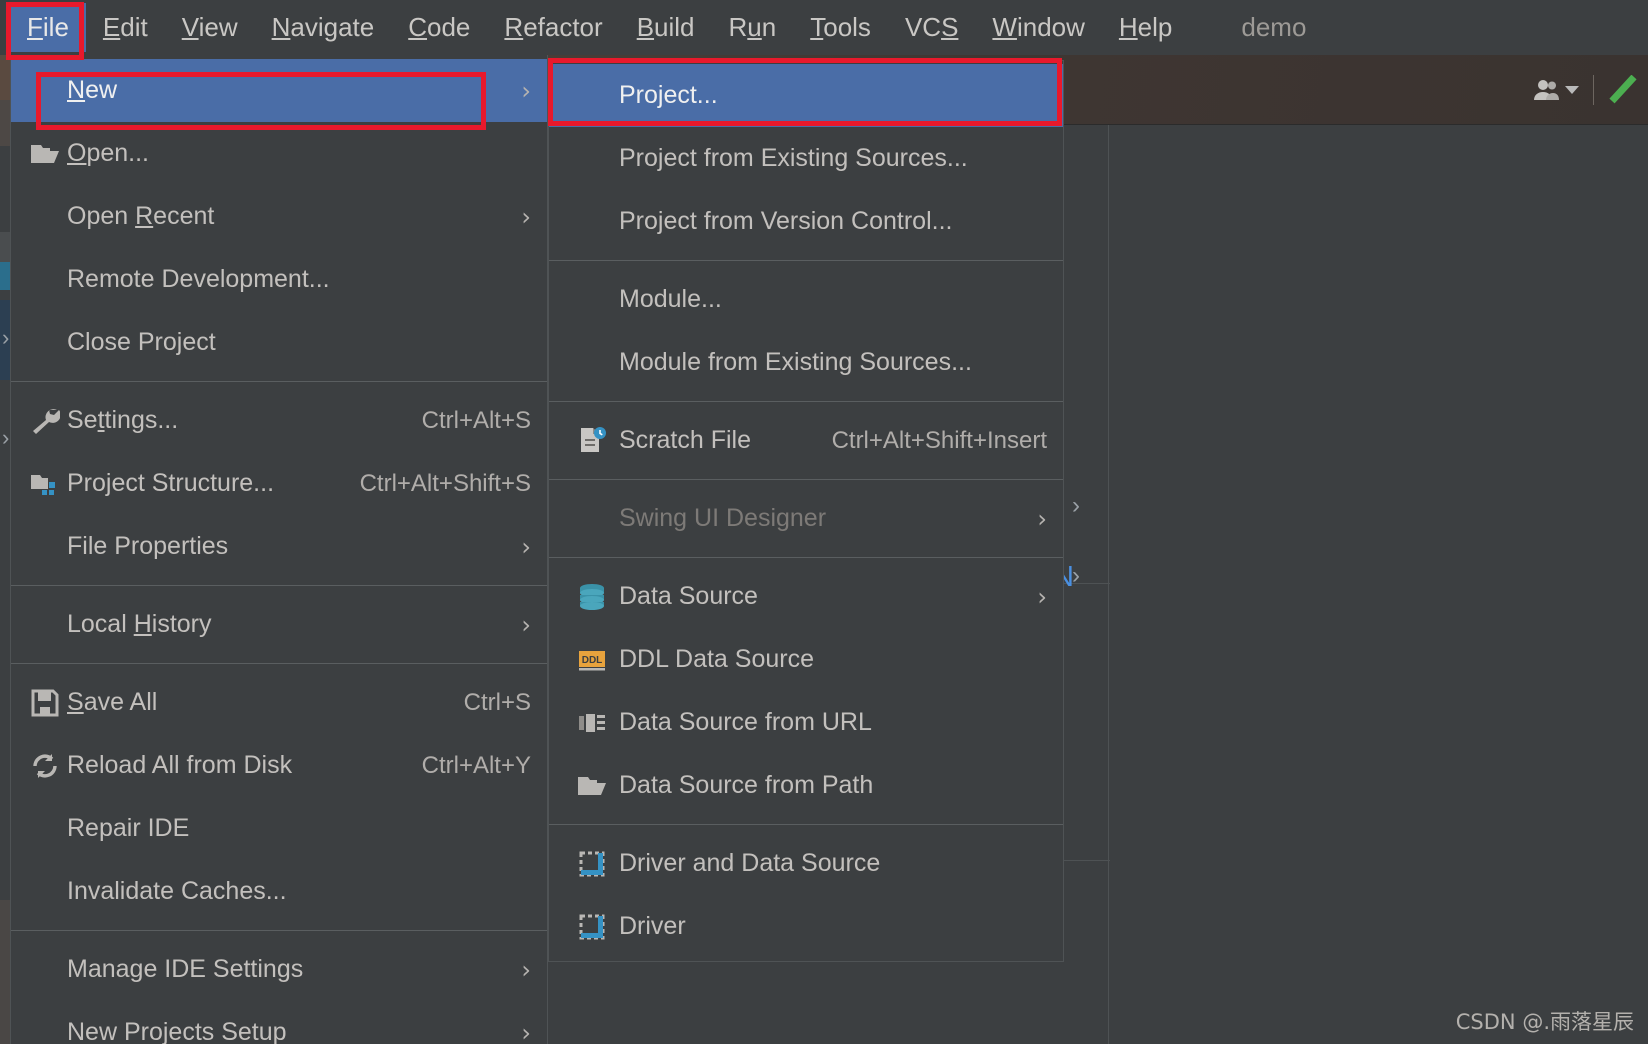 The image size is (1648, 1044). I want to click on menu-item-label: Data Source from URL, so click(745, 722).